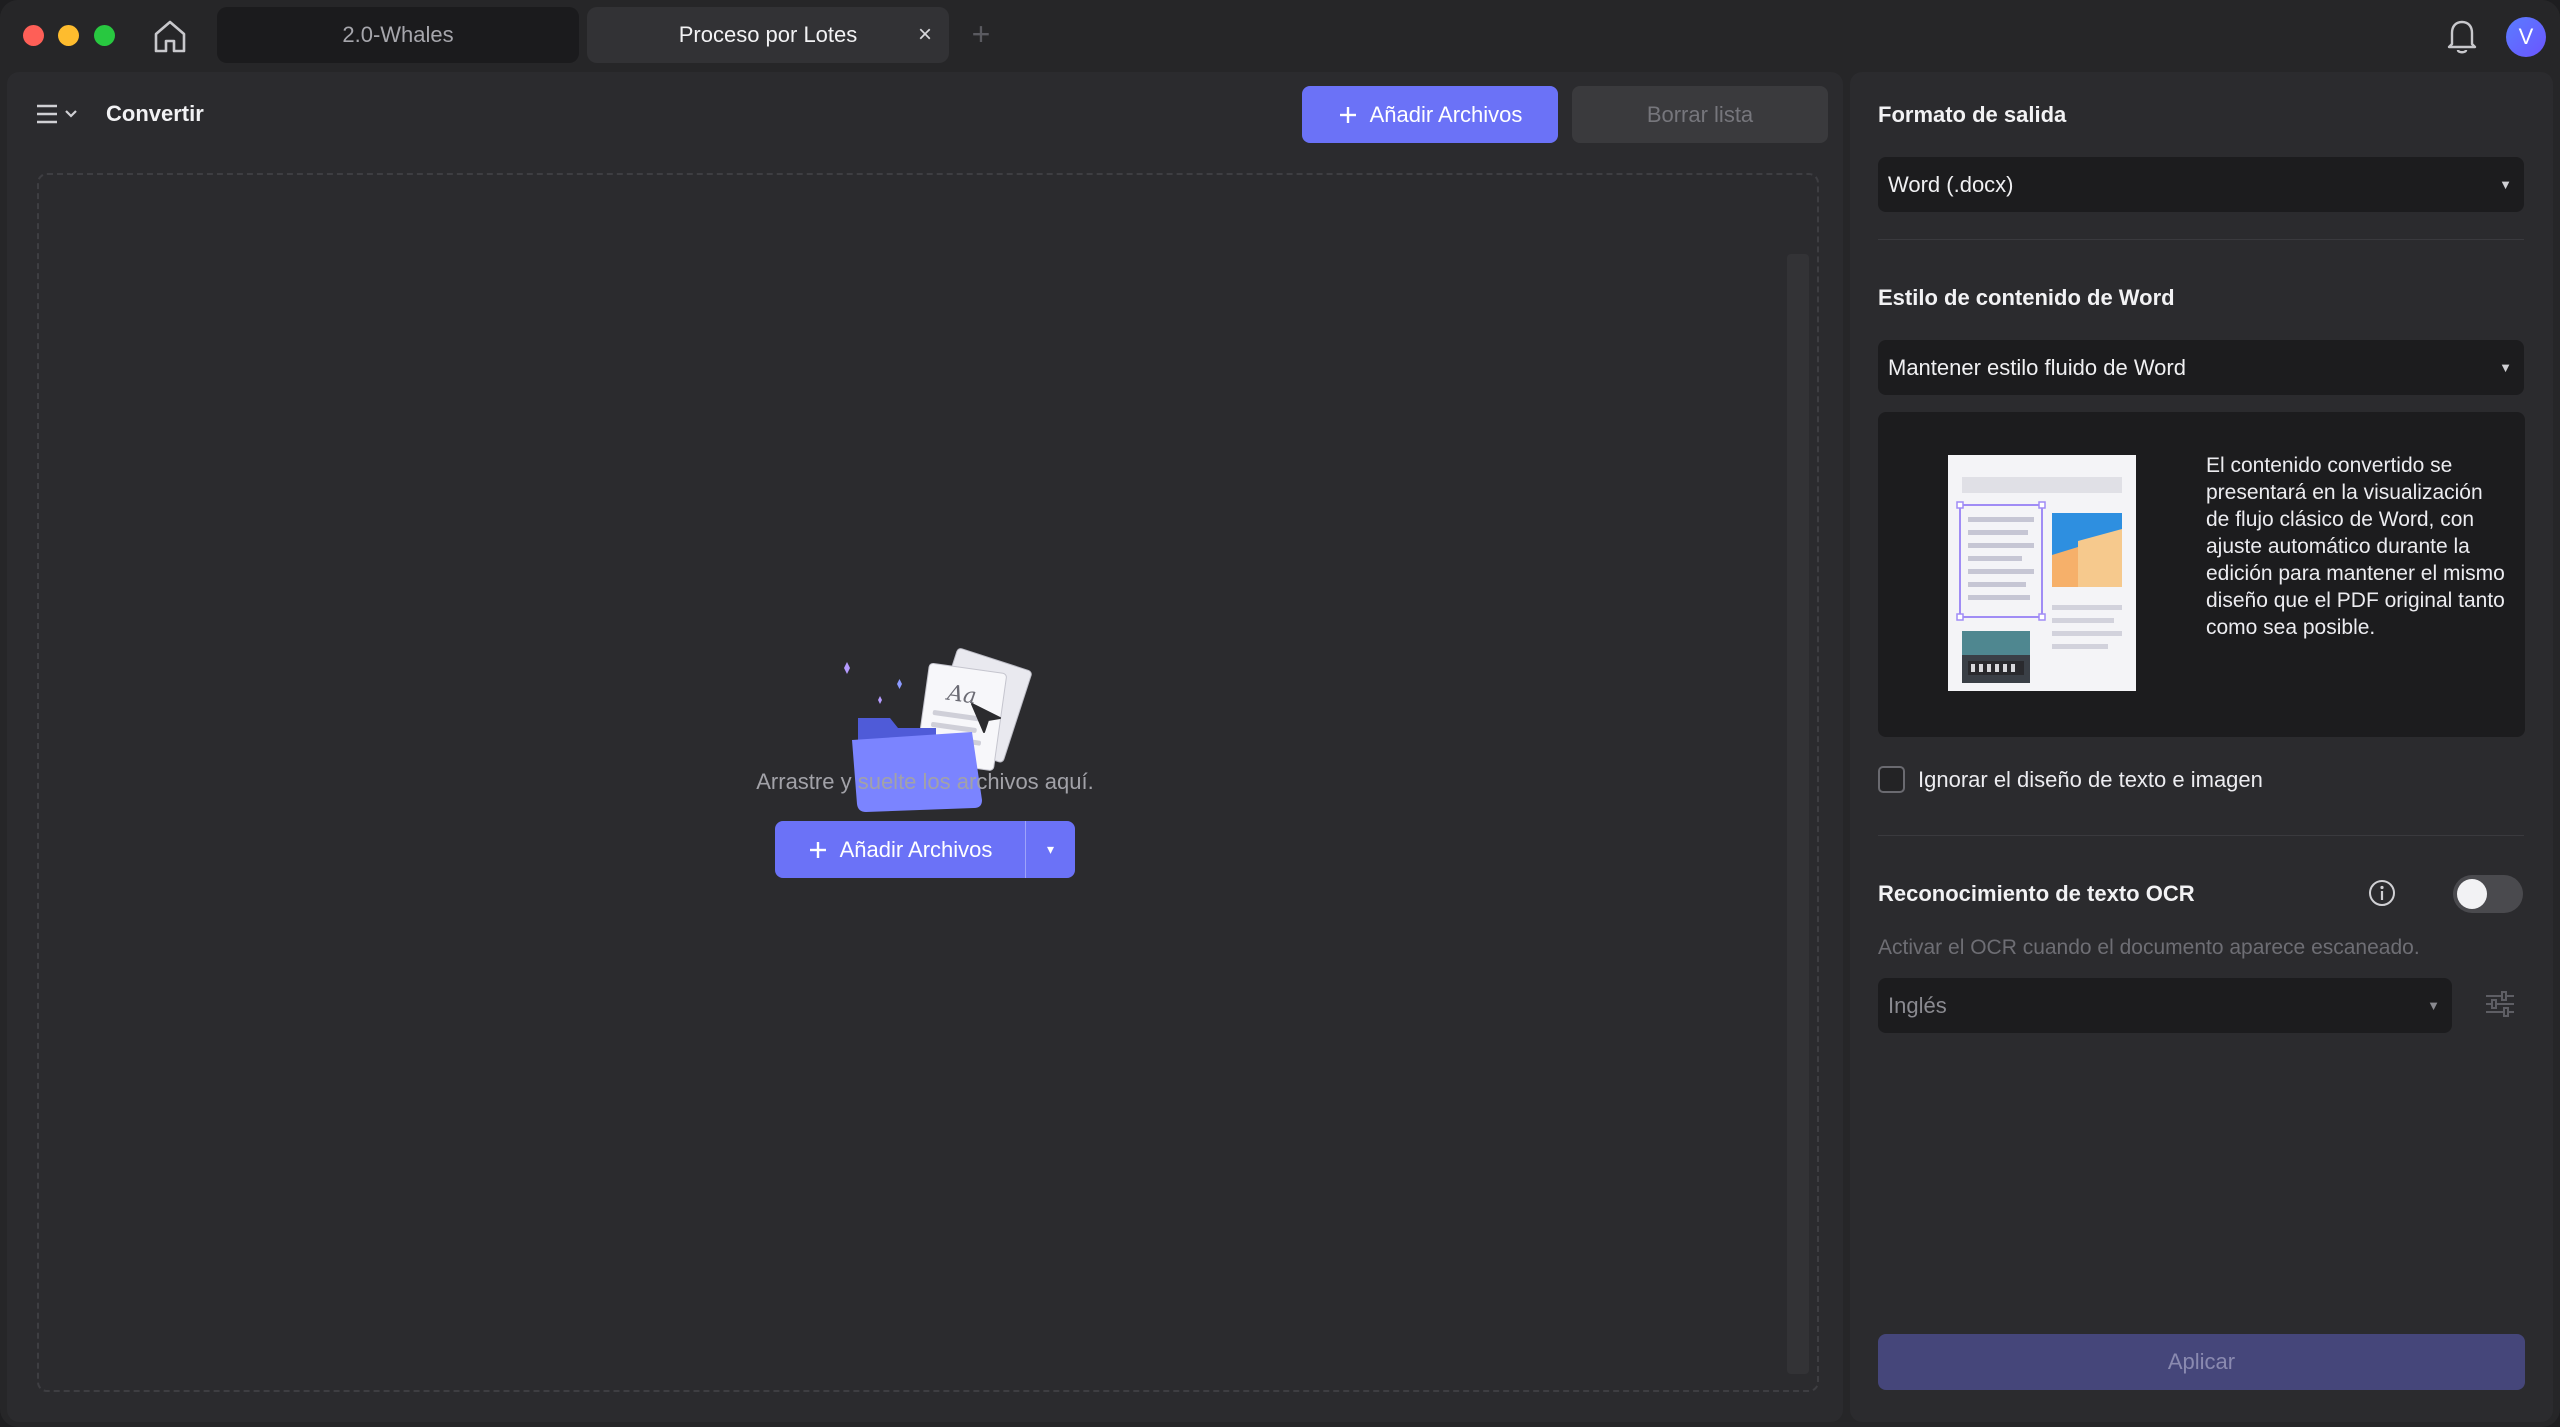 The height and width of the screenshot is (1427, 2560). What do you see at coordinates (2201, 184) in the screenshot?
I see `output-format-select: Word (.docx) ▼` at bounding box center [2201, 184].